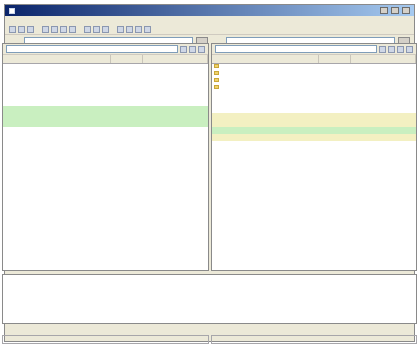 The image size is (419, 346). Describe the element at coordinates (406, 10) in the screenshot. I see `close-button` at that location.